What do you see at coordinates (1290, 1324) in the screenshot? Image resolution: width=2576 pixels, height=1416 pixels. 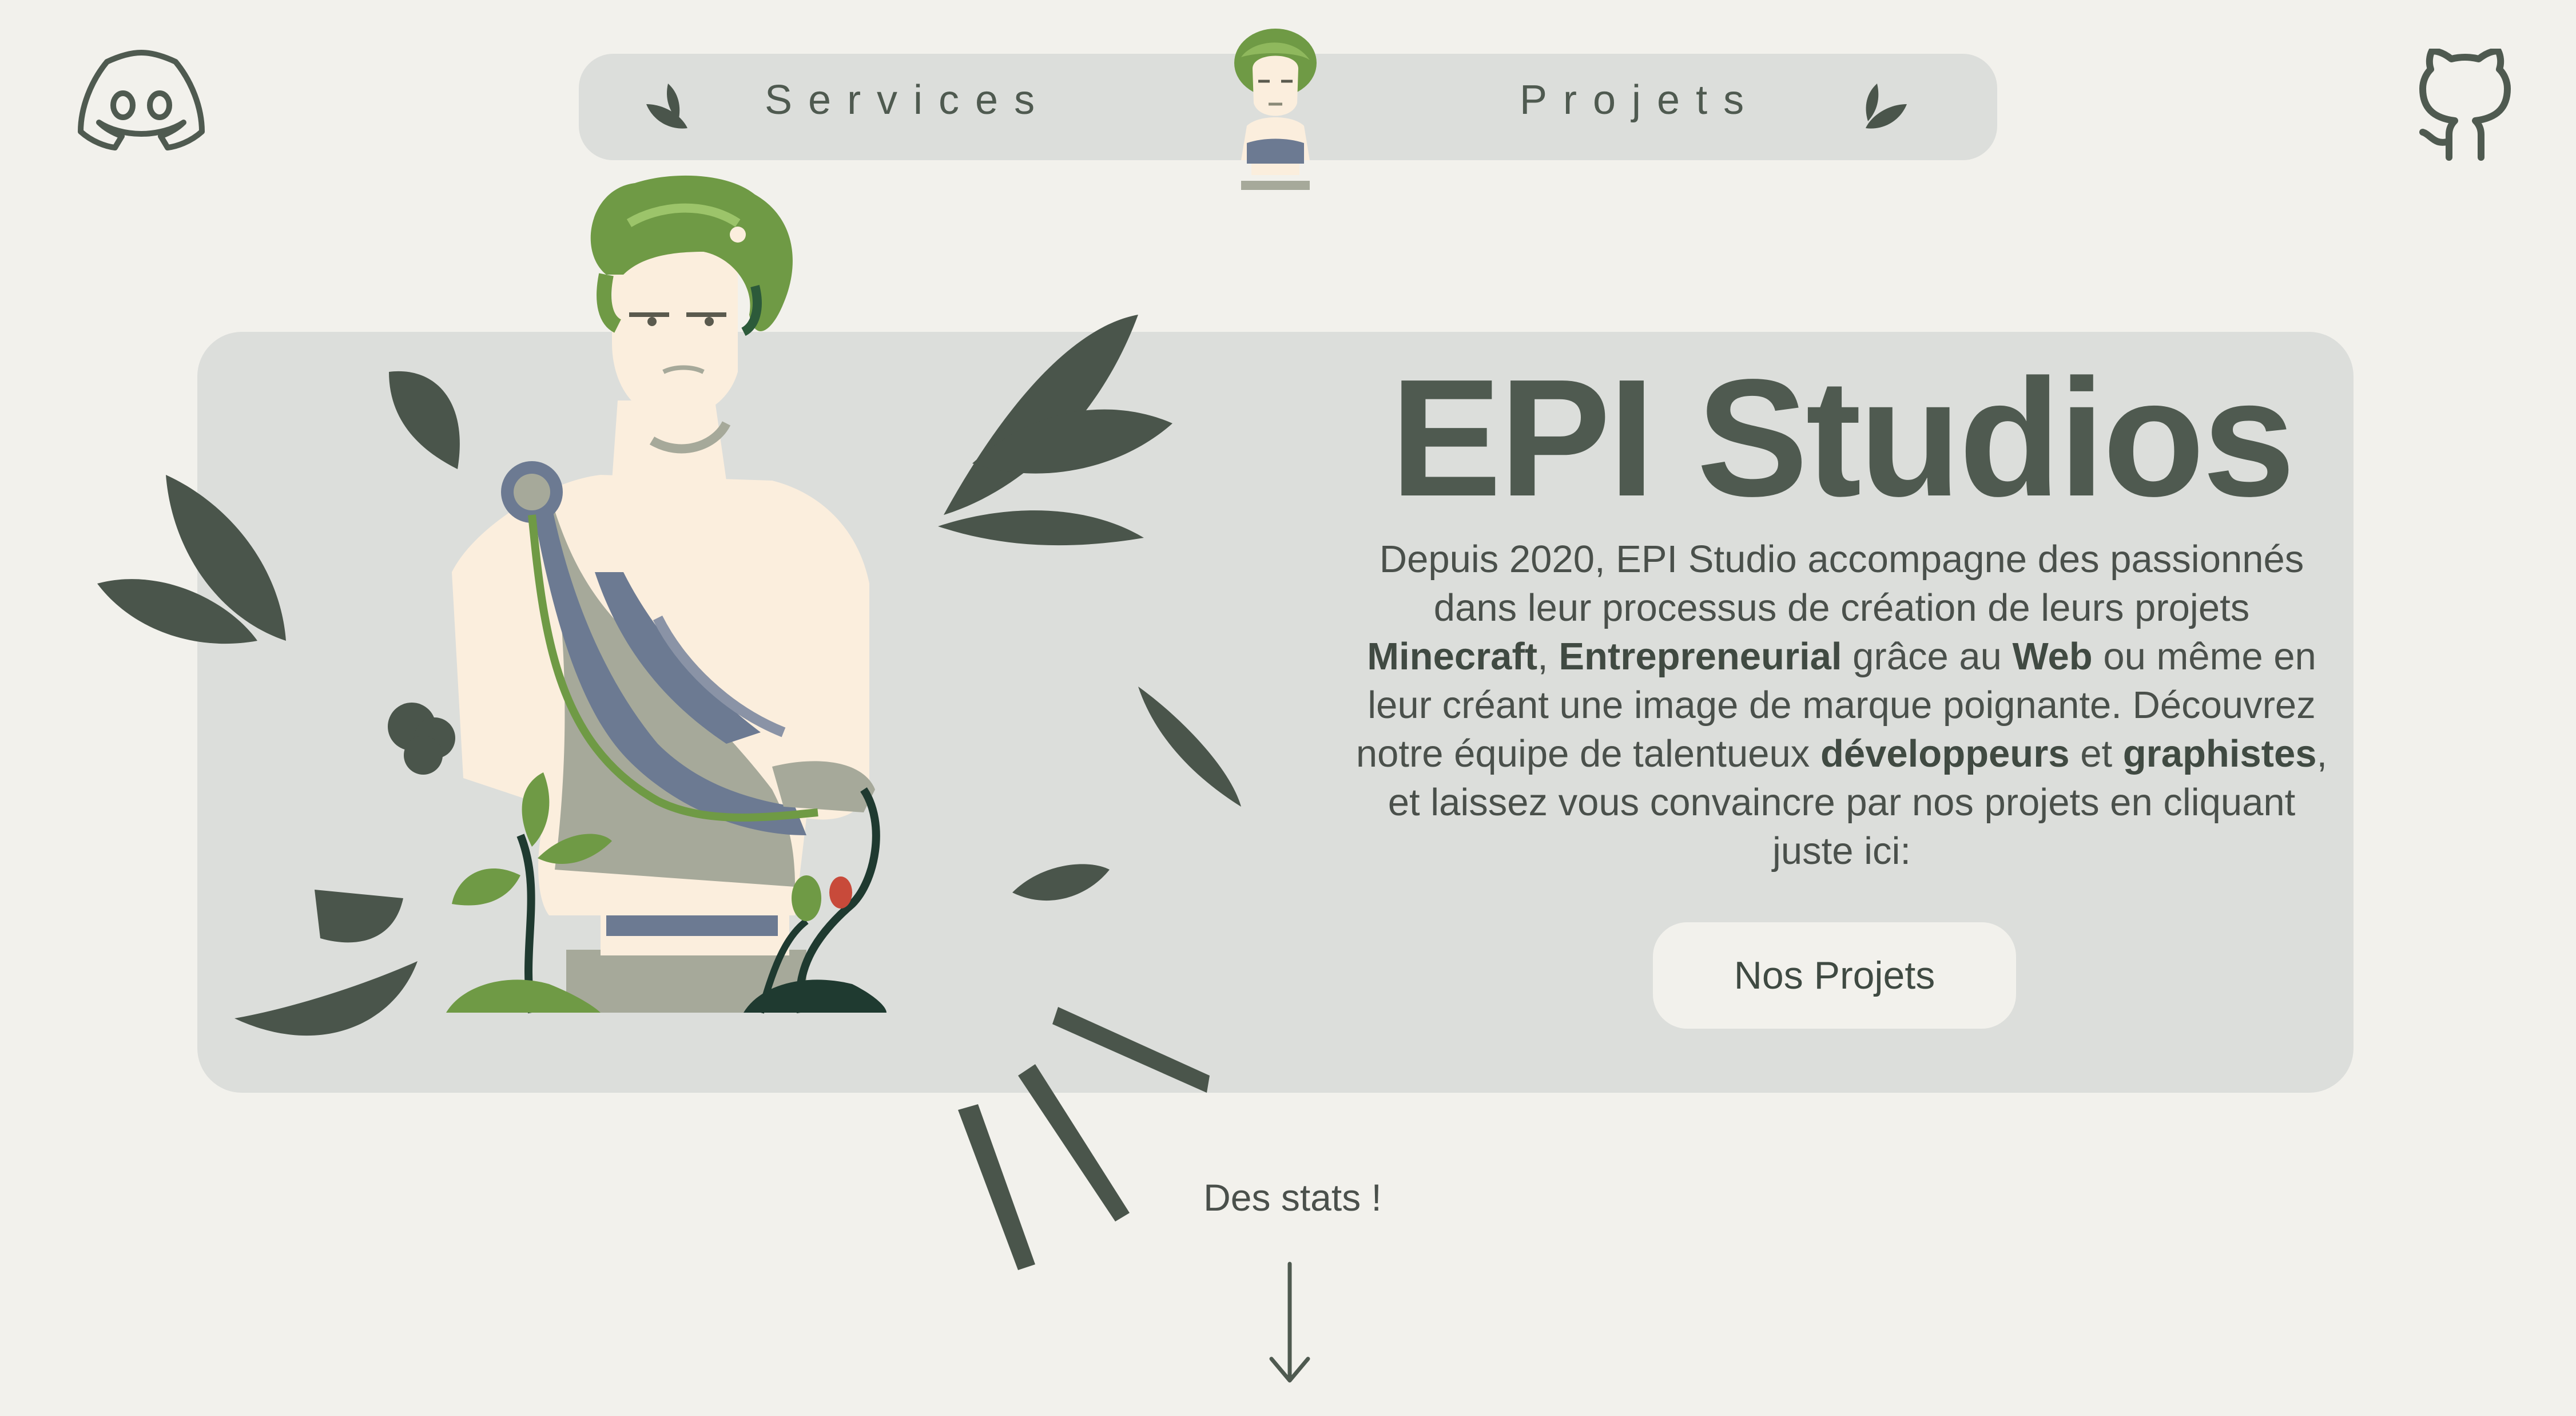 I see `arrow-down-icon` at bounding box center [1290, 1324].